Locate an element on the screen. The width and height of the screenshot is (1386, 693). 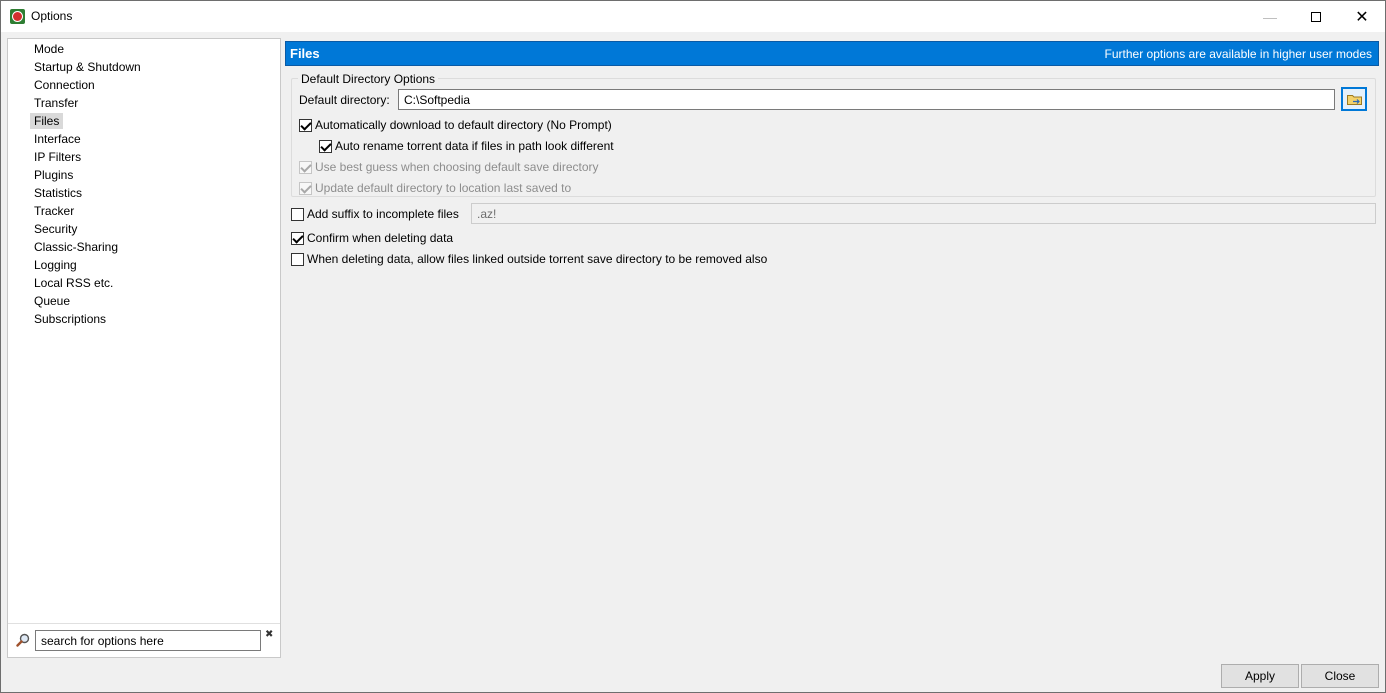
app-icon is located at coordinates (17, 16).